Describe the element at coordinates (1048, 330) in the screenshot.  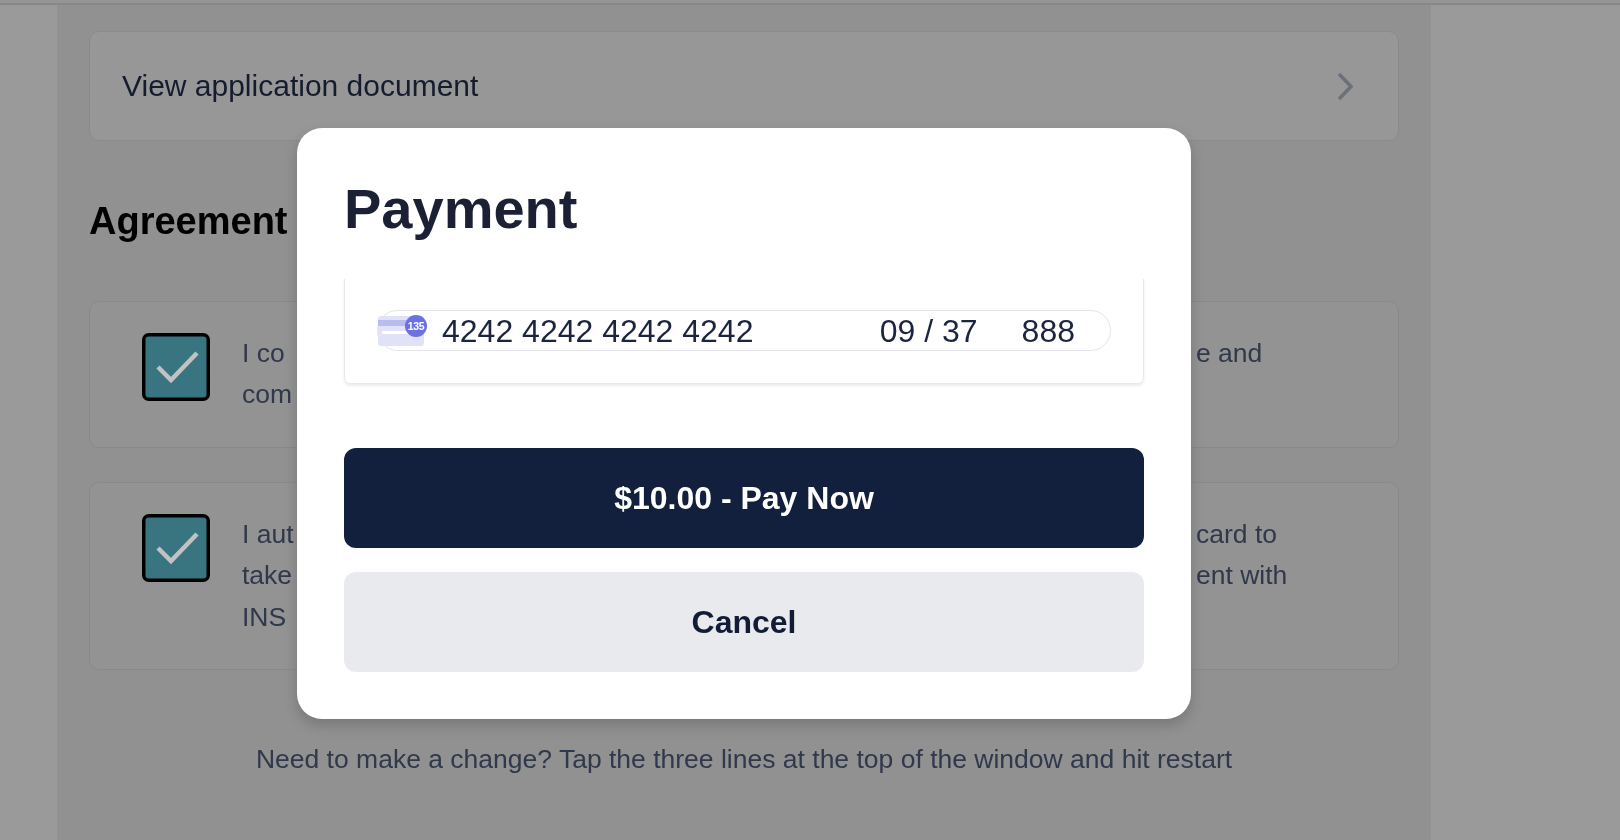
I see `cvc-value: 888` at that location.